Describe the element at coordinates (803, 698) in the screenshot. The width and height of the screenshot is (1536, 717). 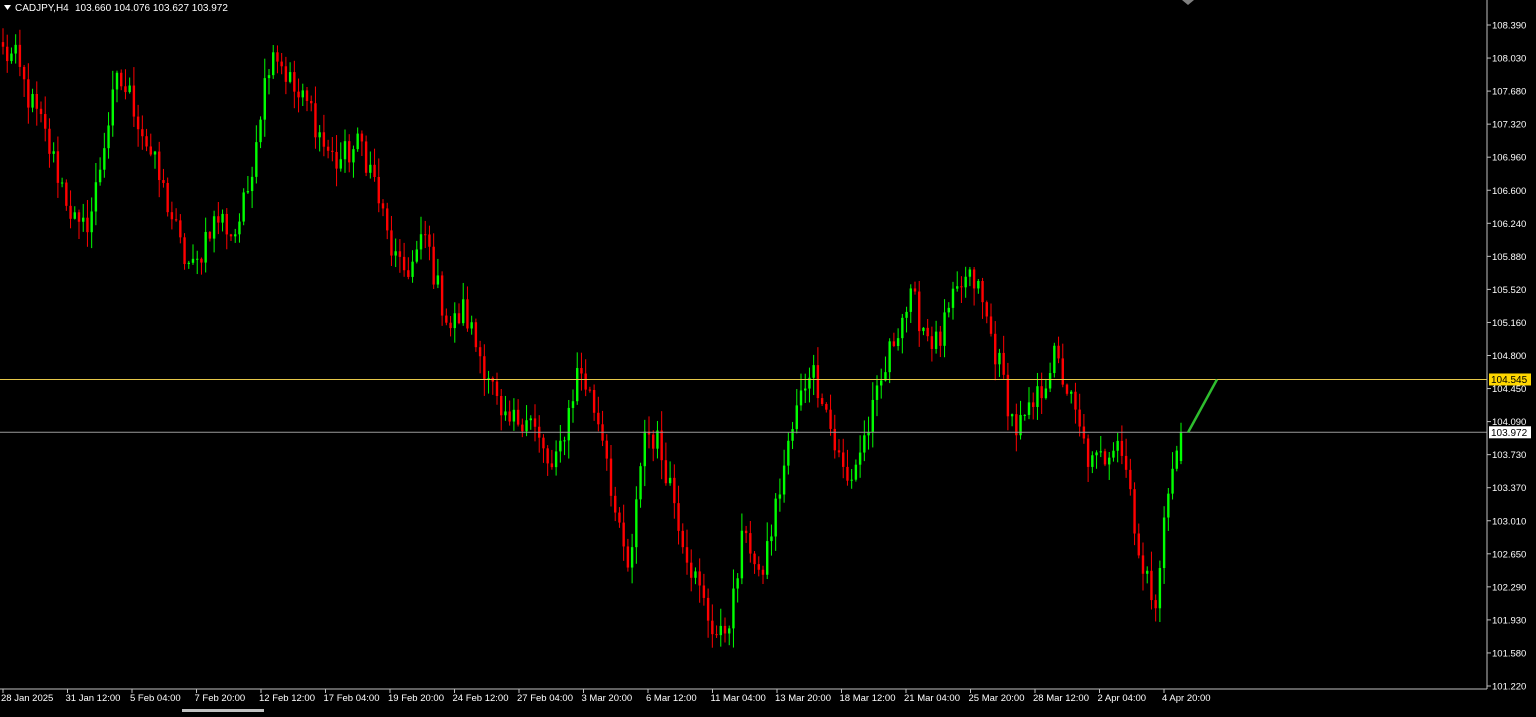
I see `time-tick-label: 13 Mar 20:00` at that location.